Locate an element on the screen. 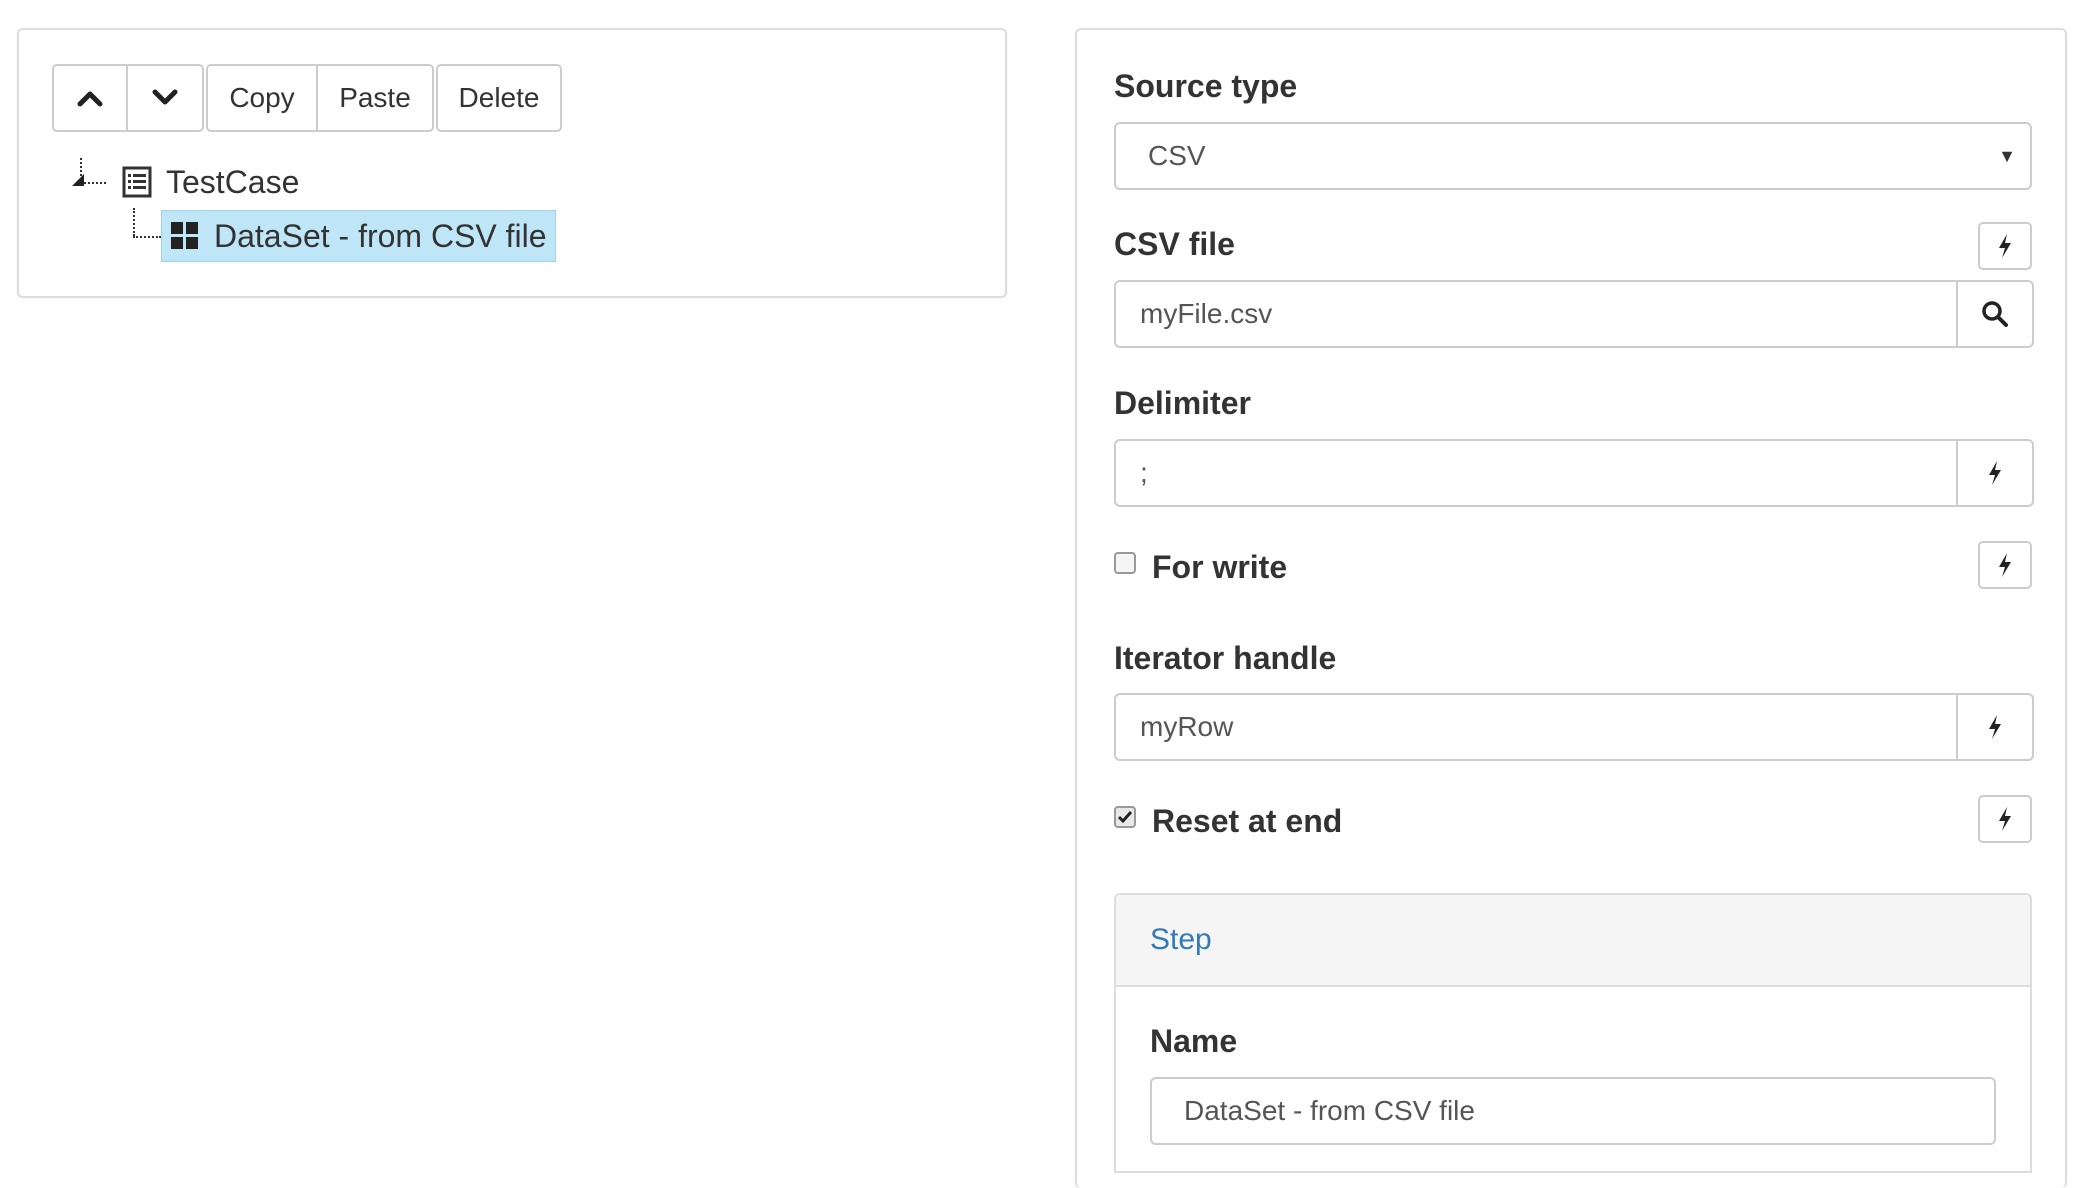  step-name-input: DataSet - from CSV file is located at coordinates (1573, 1111).